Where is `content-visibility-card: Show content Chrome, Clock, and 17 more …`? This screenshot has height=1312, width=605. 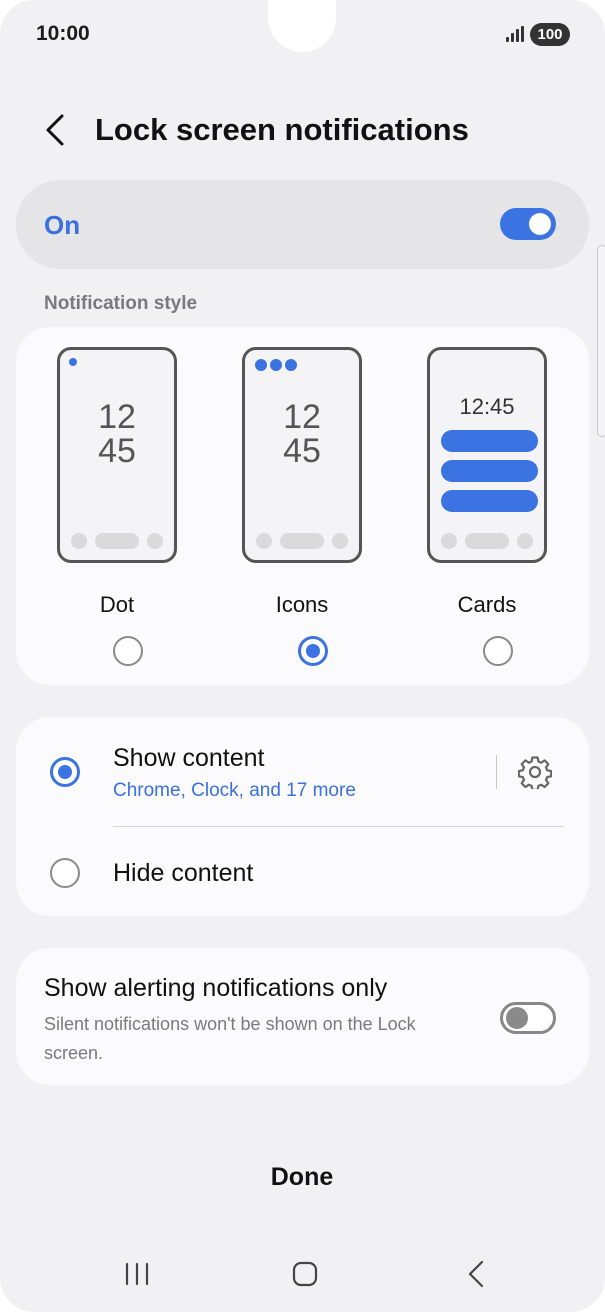 content-visibility-card: Show content Chrome, Clock, and 17 more … is located at coordinates (302, 816).